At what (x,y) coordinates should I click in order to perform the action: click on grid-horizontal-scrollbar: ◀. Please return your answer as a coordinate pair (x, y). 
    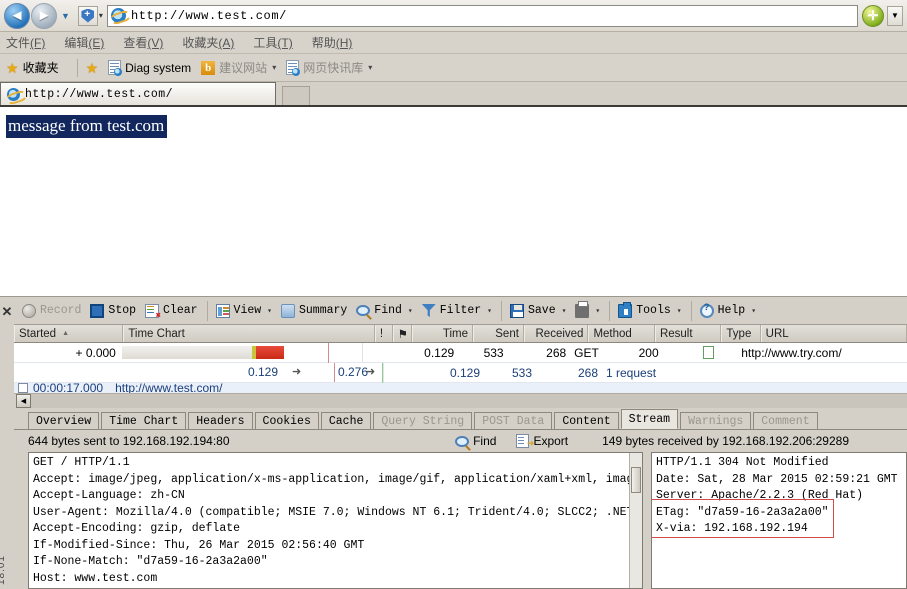
    Looking at the image, I should click on (460, 400).